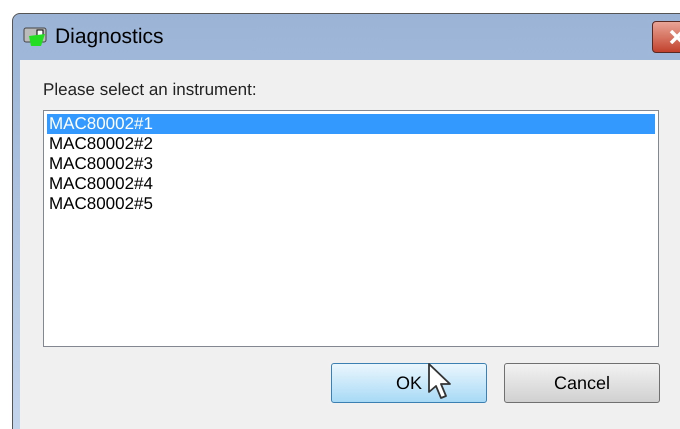 This screenshot has width=680, height=429. Describe the element at coordinates (351, 164) in the screenshot. I see `instrument-item: MAC80002#3` at that location.